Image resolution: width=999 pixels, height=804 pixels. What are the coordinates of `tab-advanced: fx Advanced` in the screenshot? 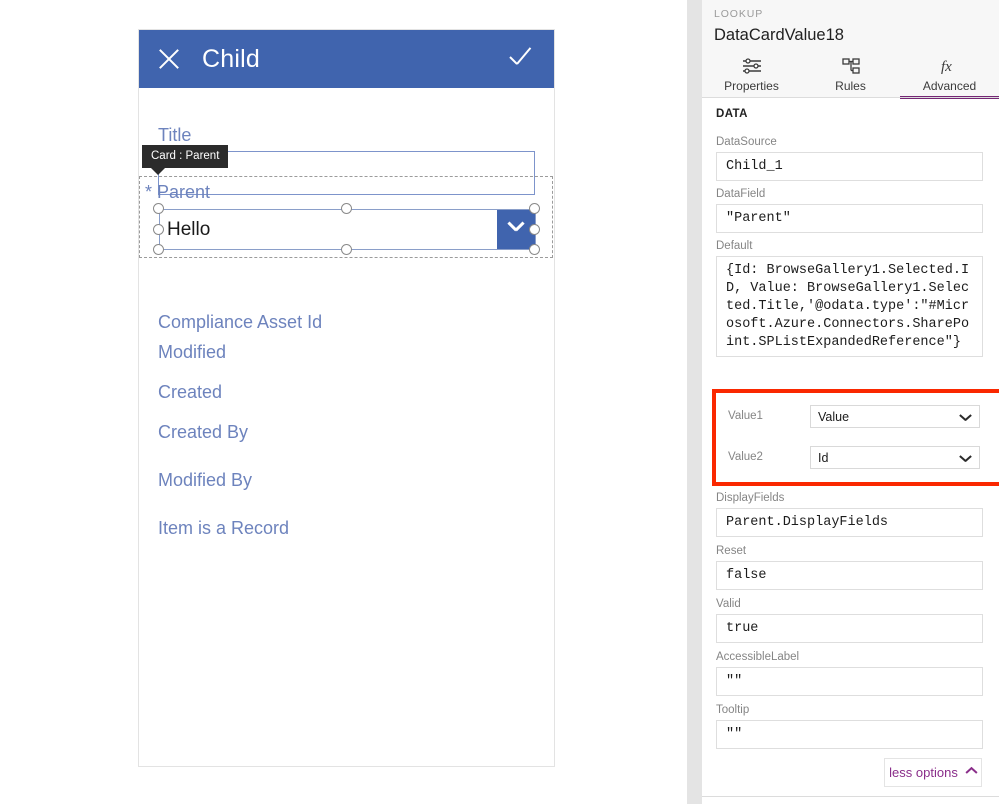 It's located at (949, 75).